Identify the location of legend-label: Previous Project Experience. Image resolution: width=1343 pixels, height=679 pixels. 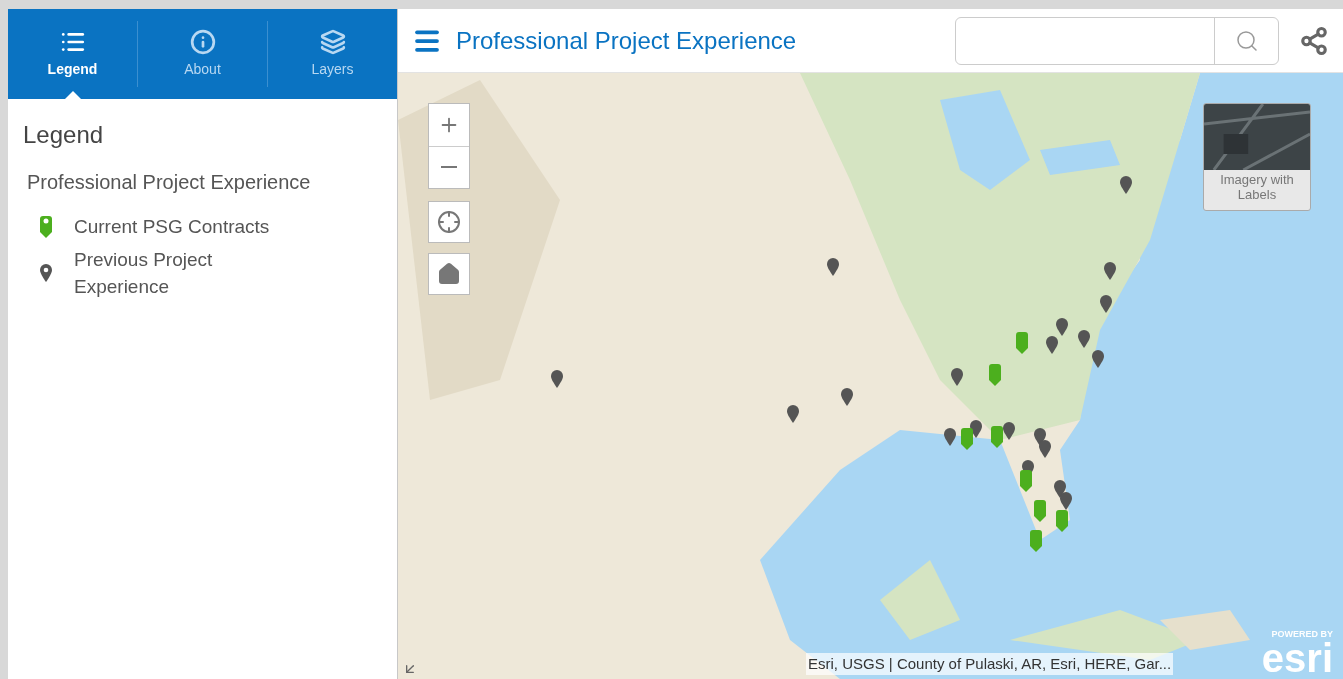
(144, 273).